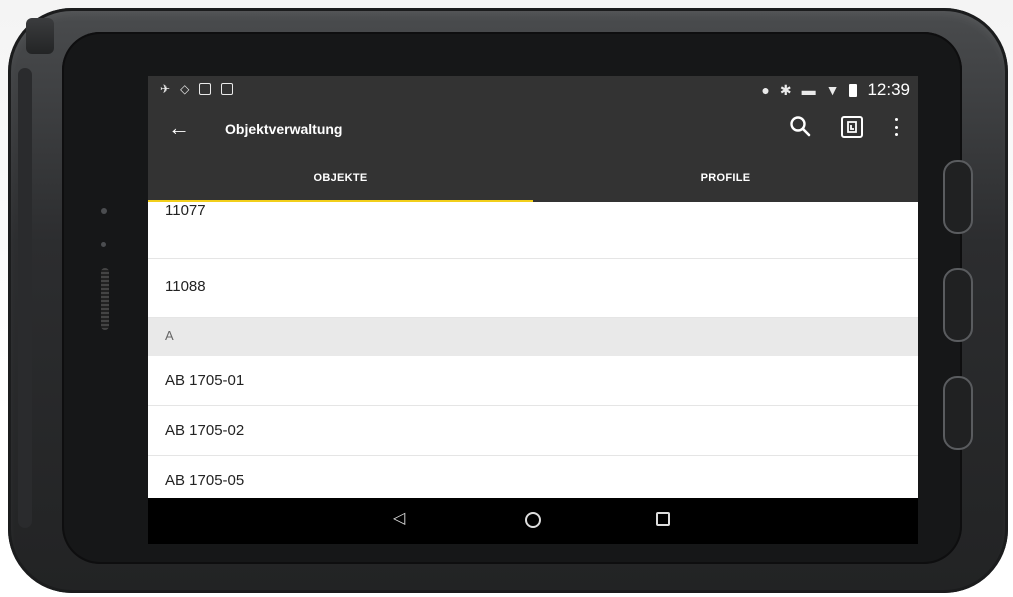  Describe the element at coordinates (533, 477) in the screenshot. I see `list-item: AB 1705-05` at that location.